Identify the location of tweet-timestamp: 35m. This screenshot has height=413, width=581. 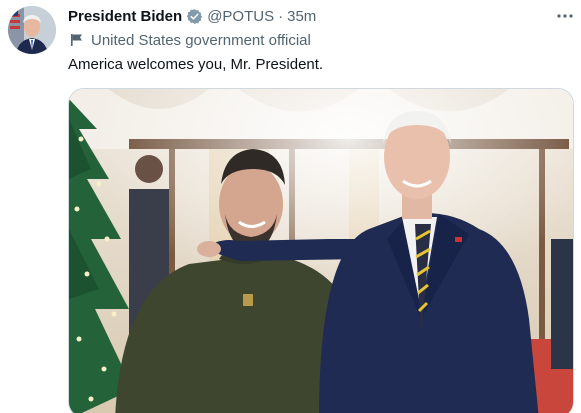
(301, 16).